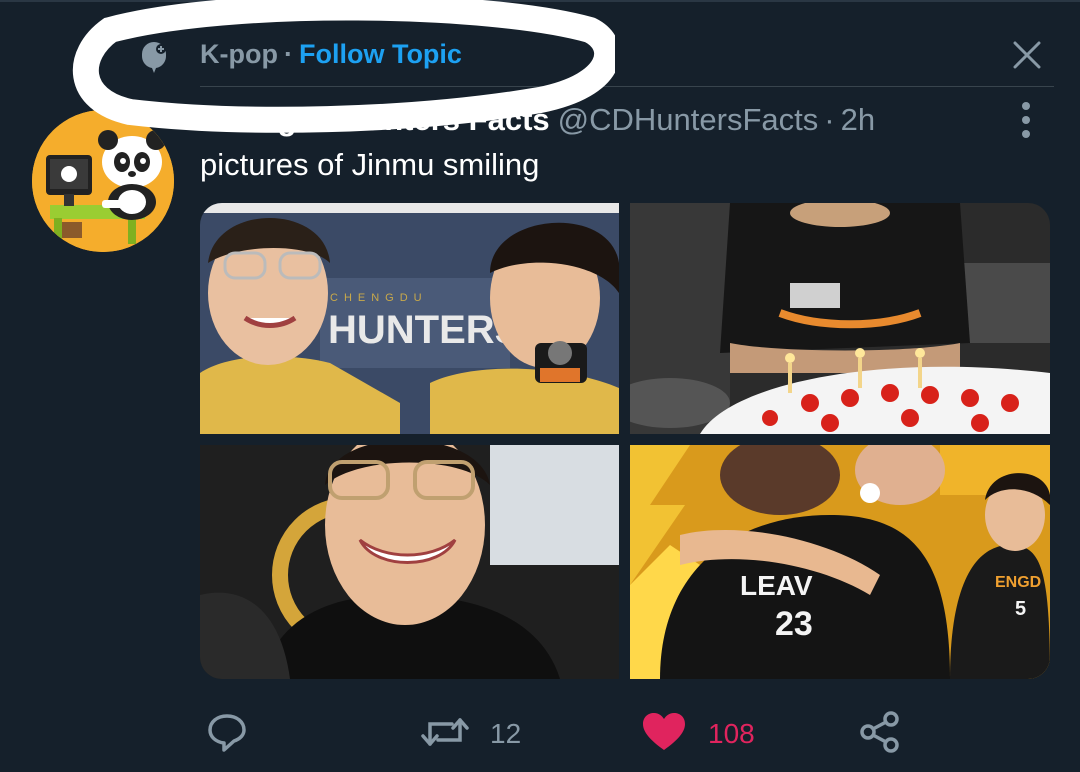  I want to click on more-vertical-icon, so click(1026, 120).